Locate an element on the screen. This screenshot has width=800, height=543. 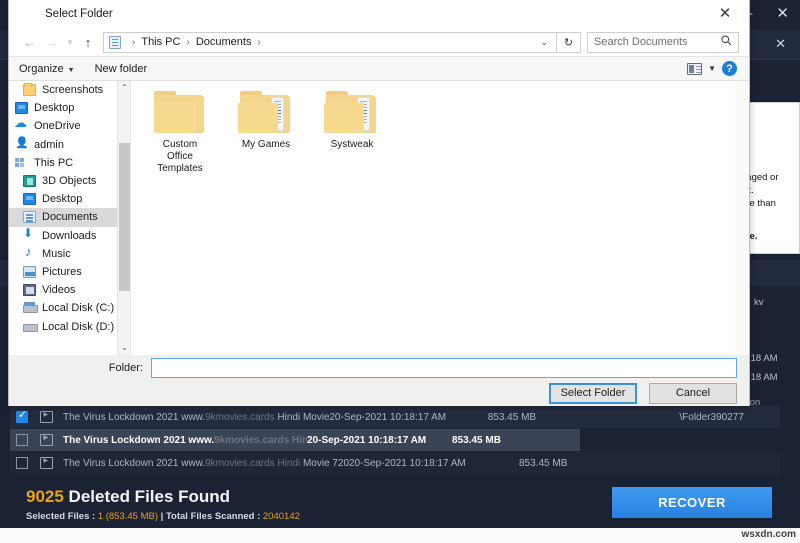
info-popup: naged or t it. ore than . ble. is located at coordinates (771, 178).